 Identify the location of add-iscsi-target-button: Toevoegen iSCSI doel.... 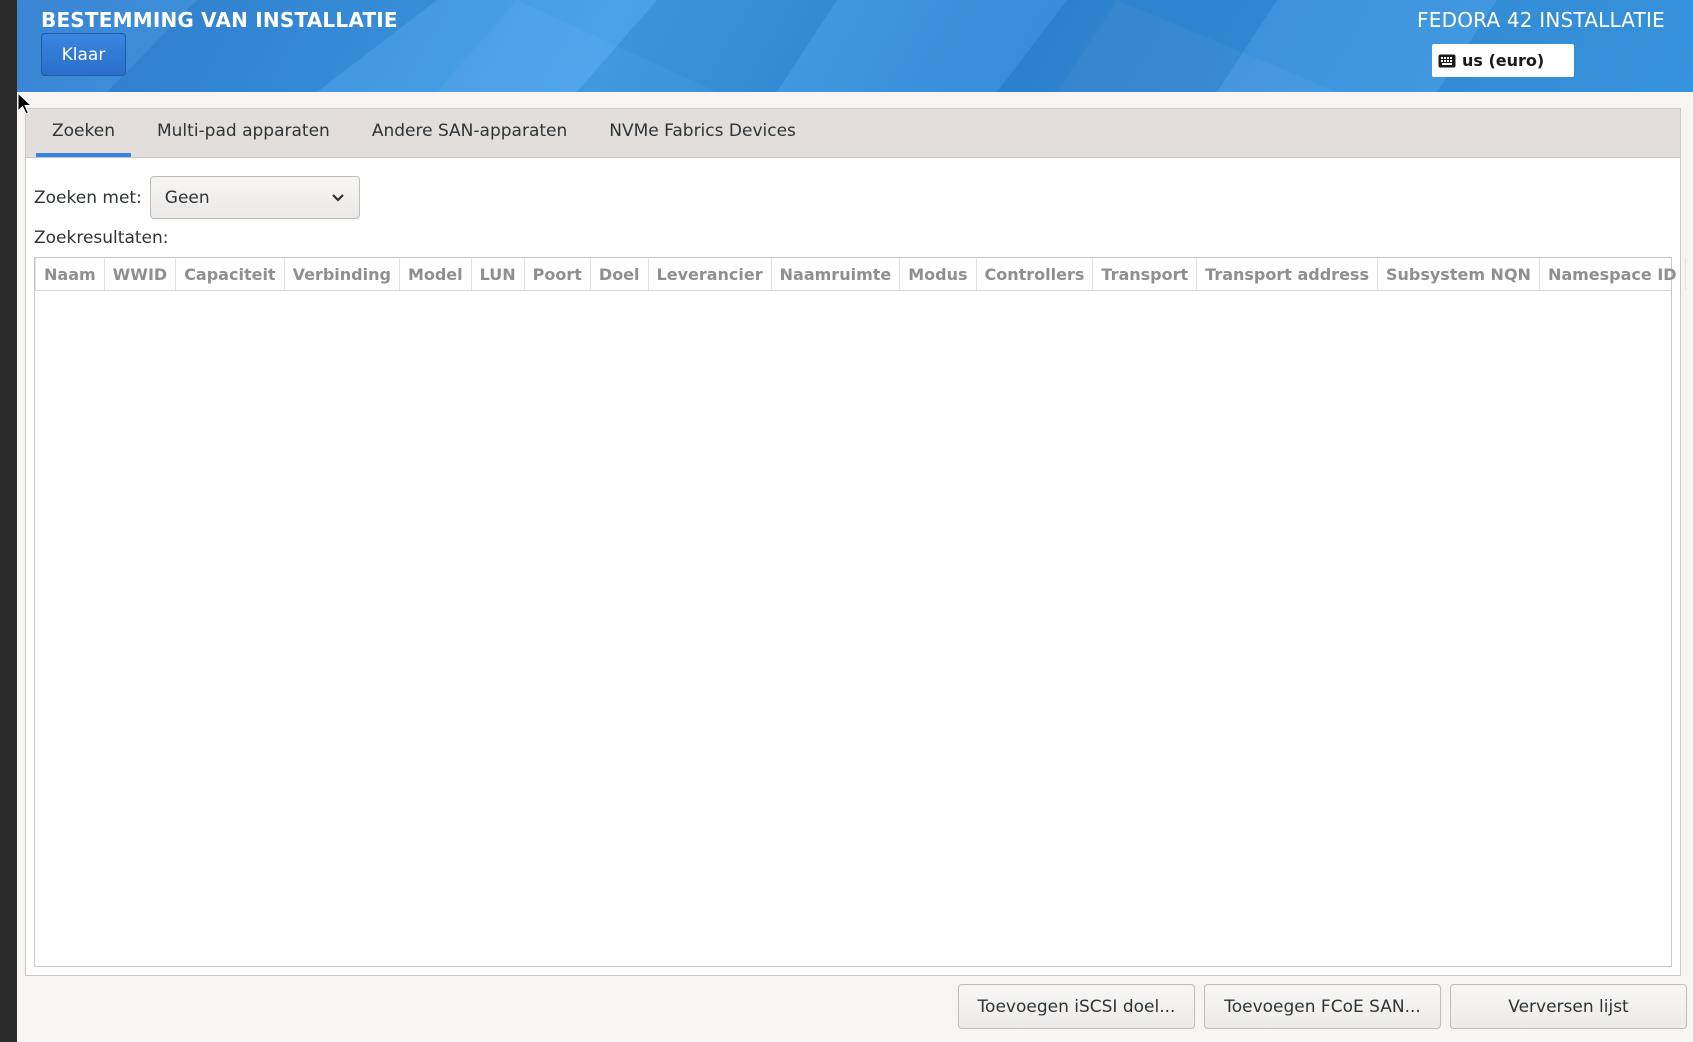
(1076, 1006).